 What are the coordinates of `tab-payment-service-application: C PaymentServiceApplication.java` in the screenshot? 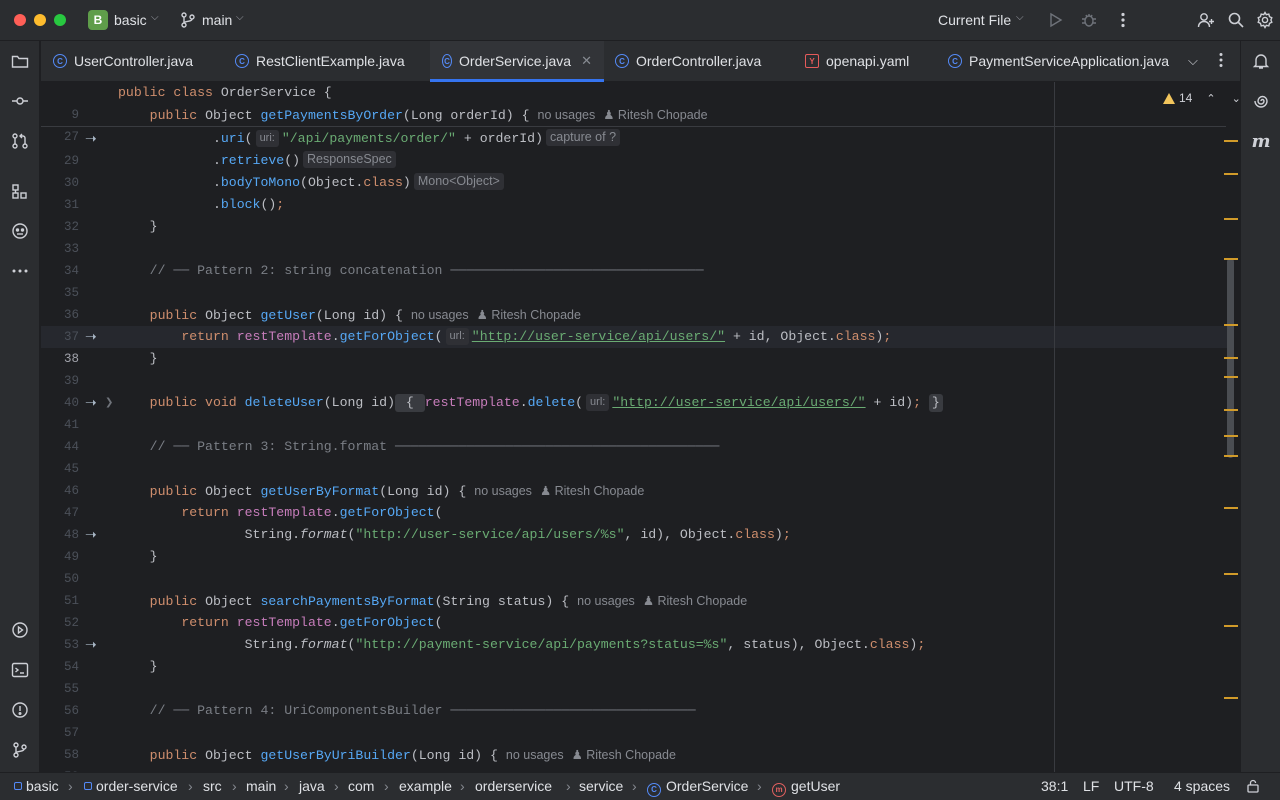 It's located at (1058, 61).